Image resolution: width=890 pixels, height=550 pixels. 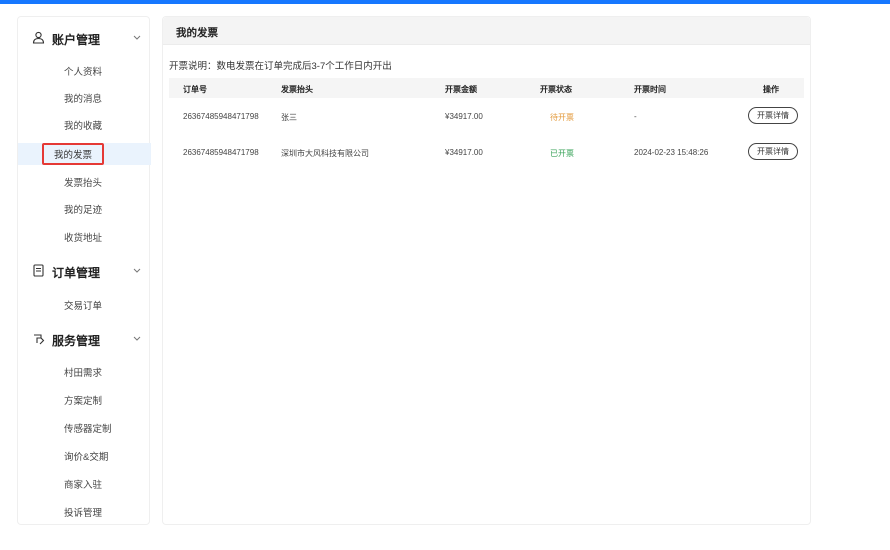 I want to click on sidebar-item-address: 收货地址, so click(x=84, y=237).